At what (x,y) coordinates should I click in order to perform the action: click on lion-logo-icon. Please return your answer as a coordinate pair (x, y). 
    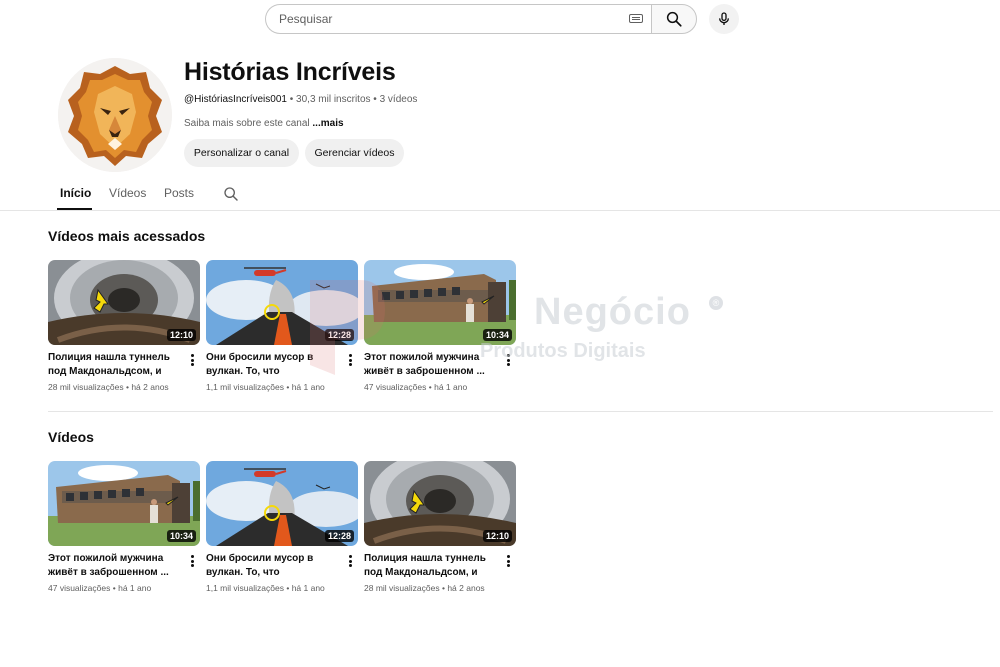
    Looking at the image, I should click on (115, 115).